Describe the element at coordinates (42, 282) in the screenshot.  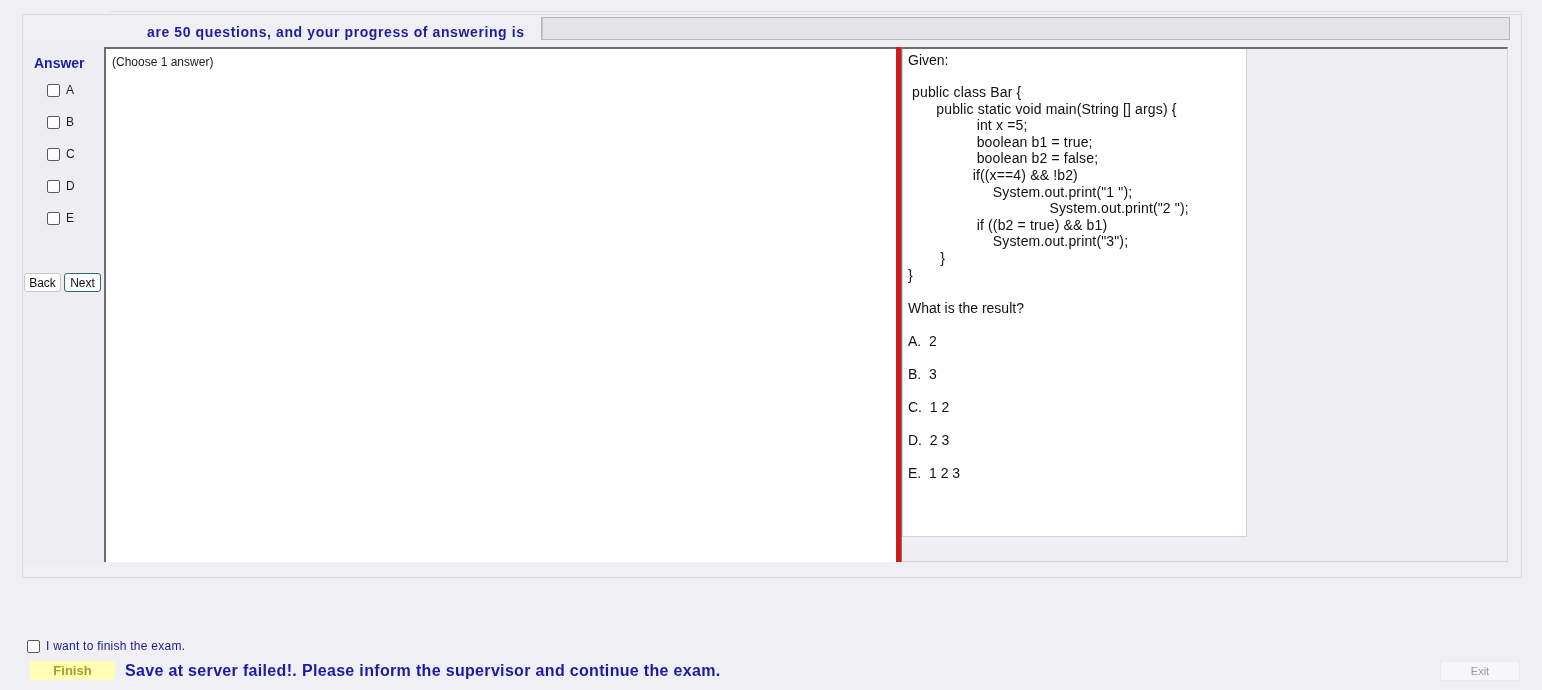
I see `nav-button: Back` at that location.